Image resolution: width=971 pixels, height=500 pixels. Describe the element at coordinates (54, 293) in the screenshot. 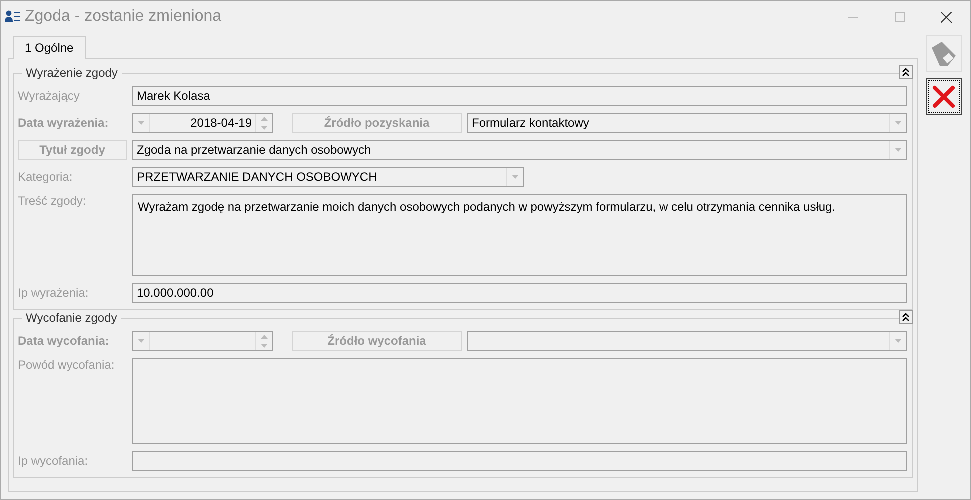

I see `field-label: Ip wyrażenia:` at that location.